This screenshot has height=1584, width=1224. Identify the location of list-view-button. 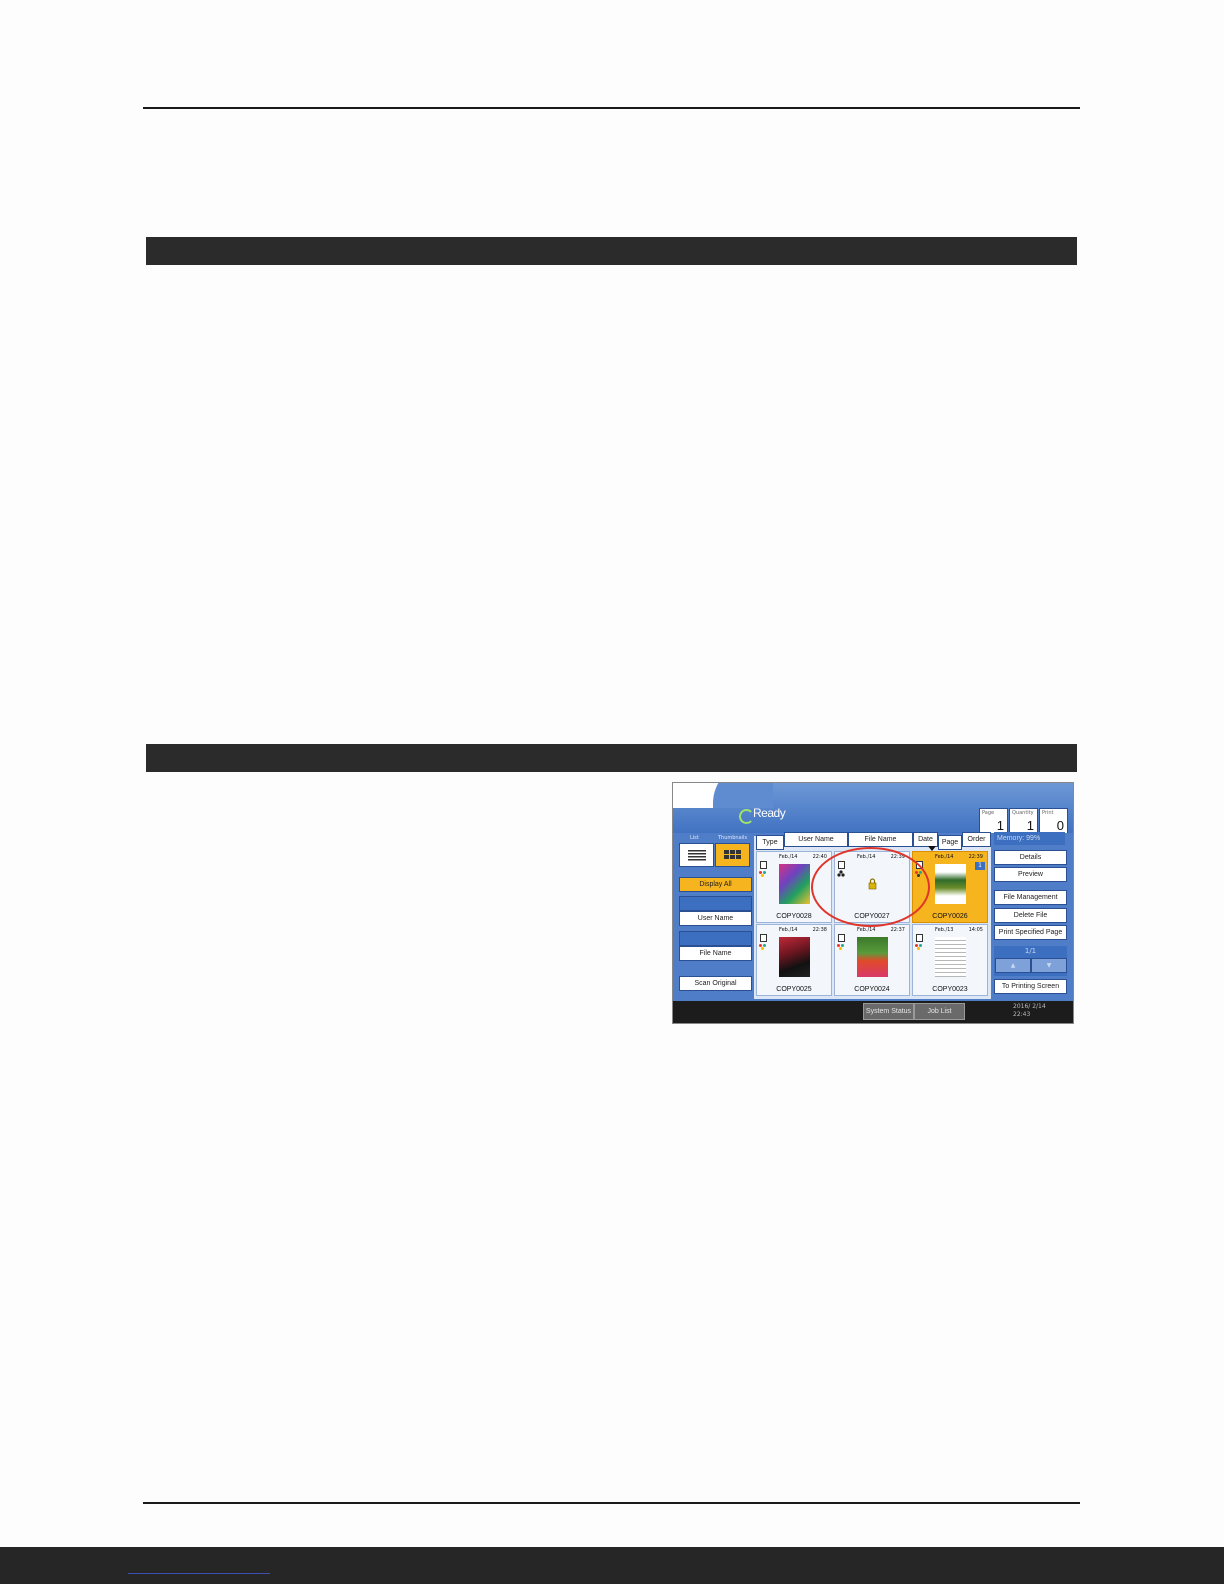
(696, 855).